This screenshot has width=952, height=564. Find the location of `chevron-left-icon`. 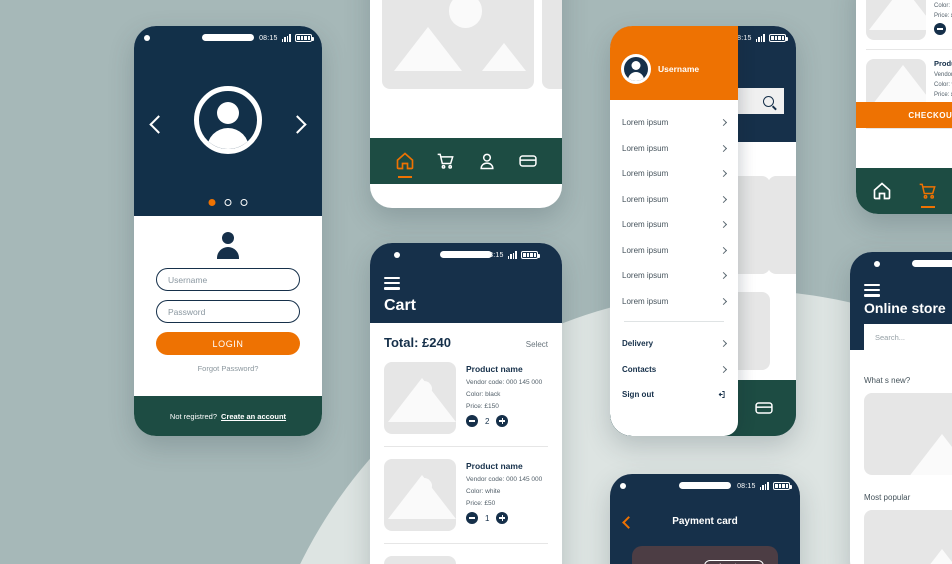

chevron-left-icon is located at coordinates (158, 124).